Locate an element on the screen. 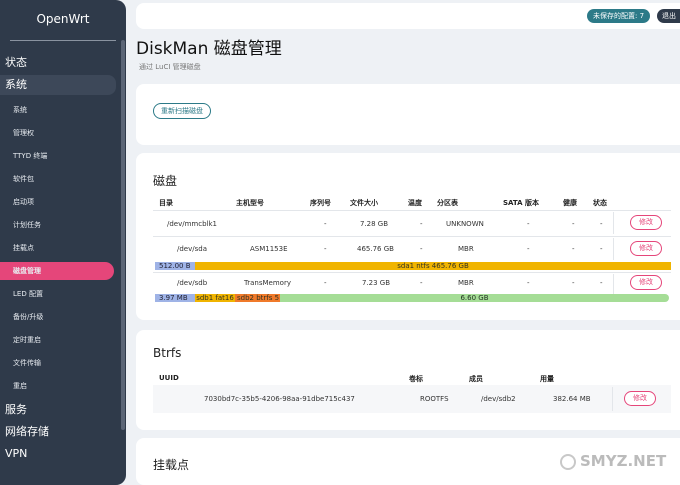  btrfs-label: ROOTFS is located at coordinates (434, 399).